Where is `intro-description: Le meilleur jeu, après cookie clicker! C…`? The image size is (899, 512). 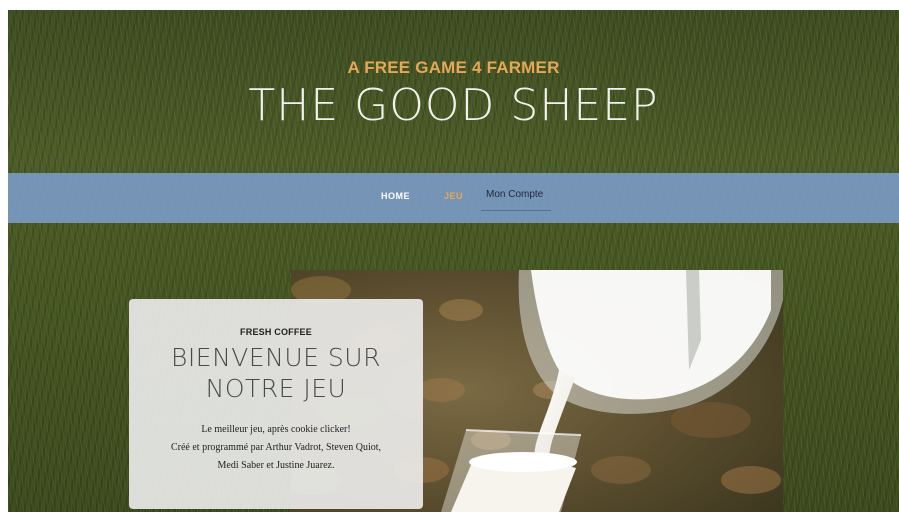 intro-description: Le meilleur jeu, après cookie clicker! C… is located at coordinates (276, 448).